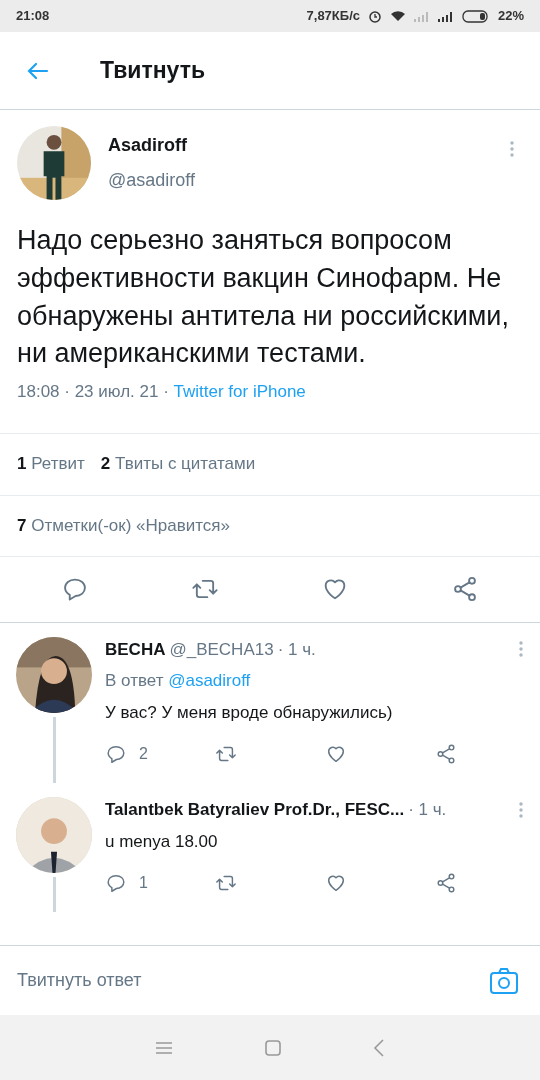  Describe the element at coordinates (33, 16) in the screenshot. I see `clock: 21:08` at that location.